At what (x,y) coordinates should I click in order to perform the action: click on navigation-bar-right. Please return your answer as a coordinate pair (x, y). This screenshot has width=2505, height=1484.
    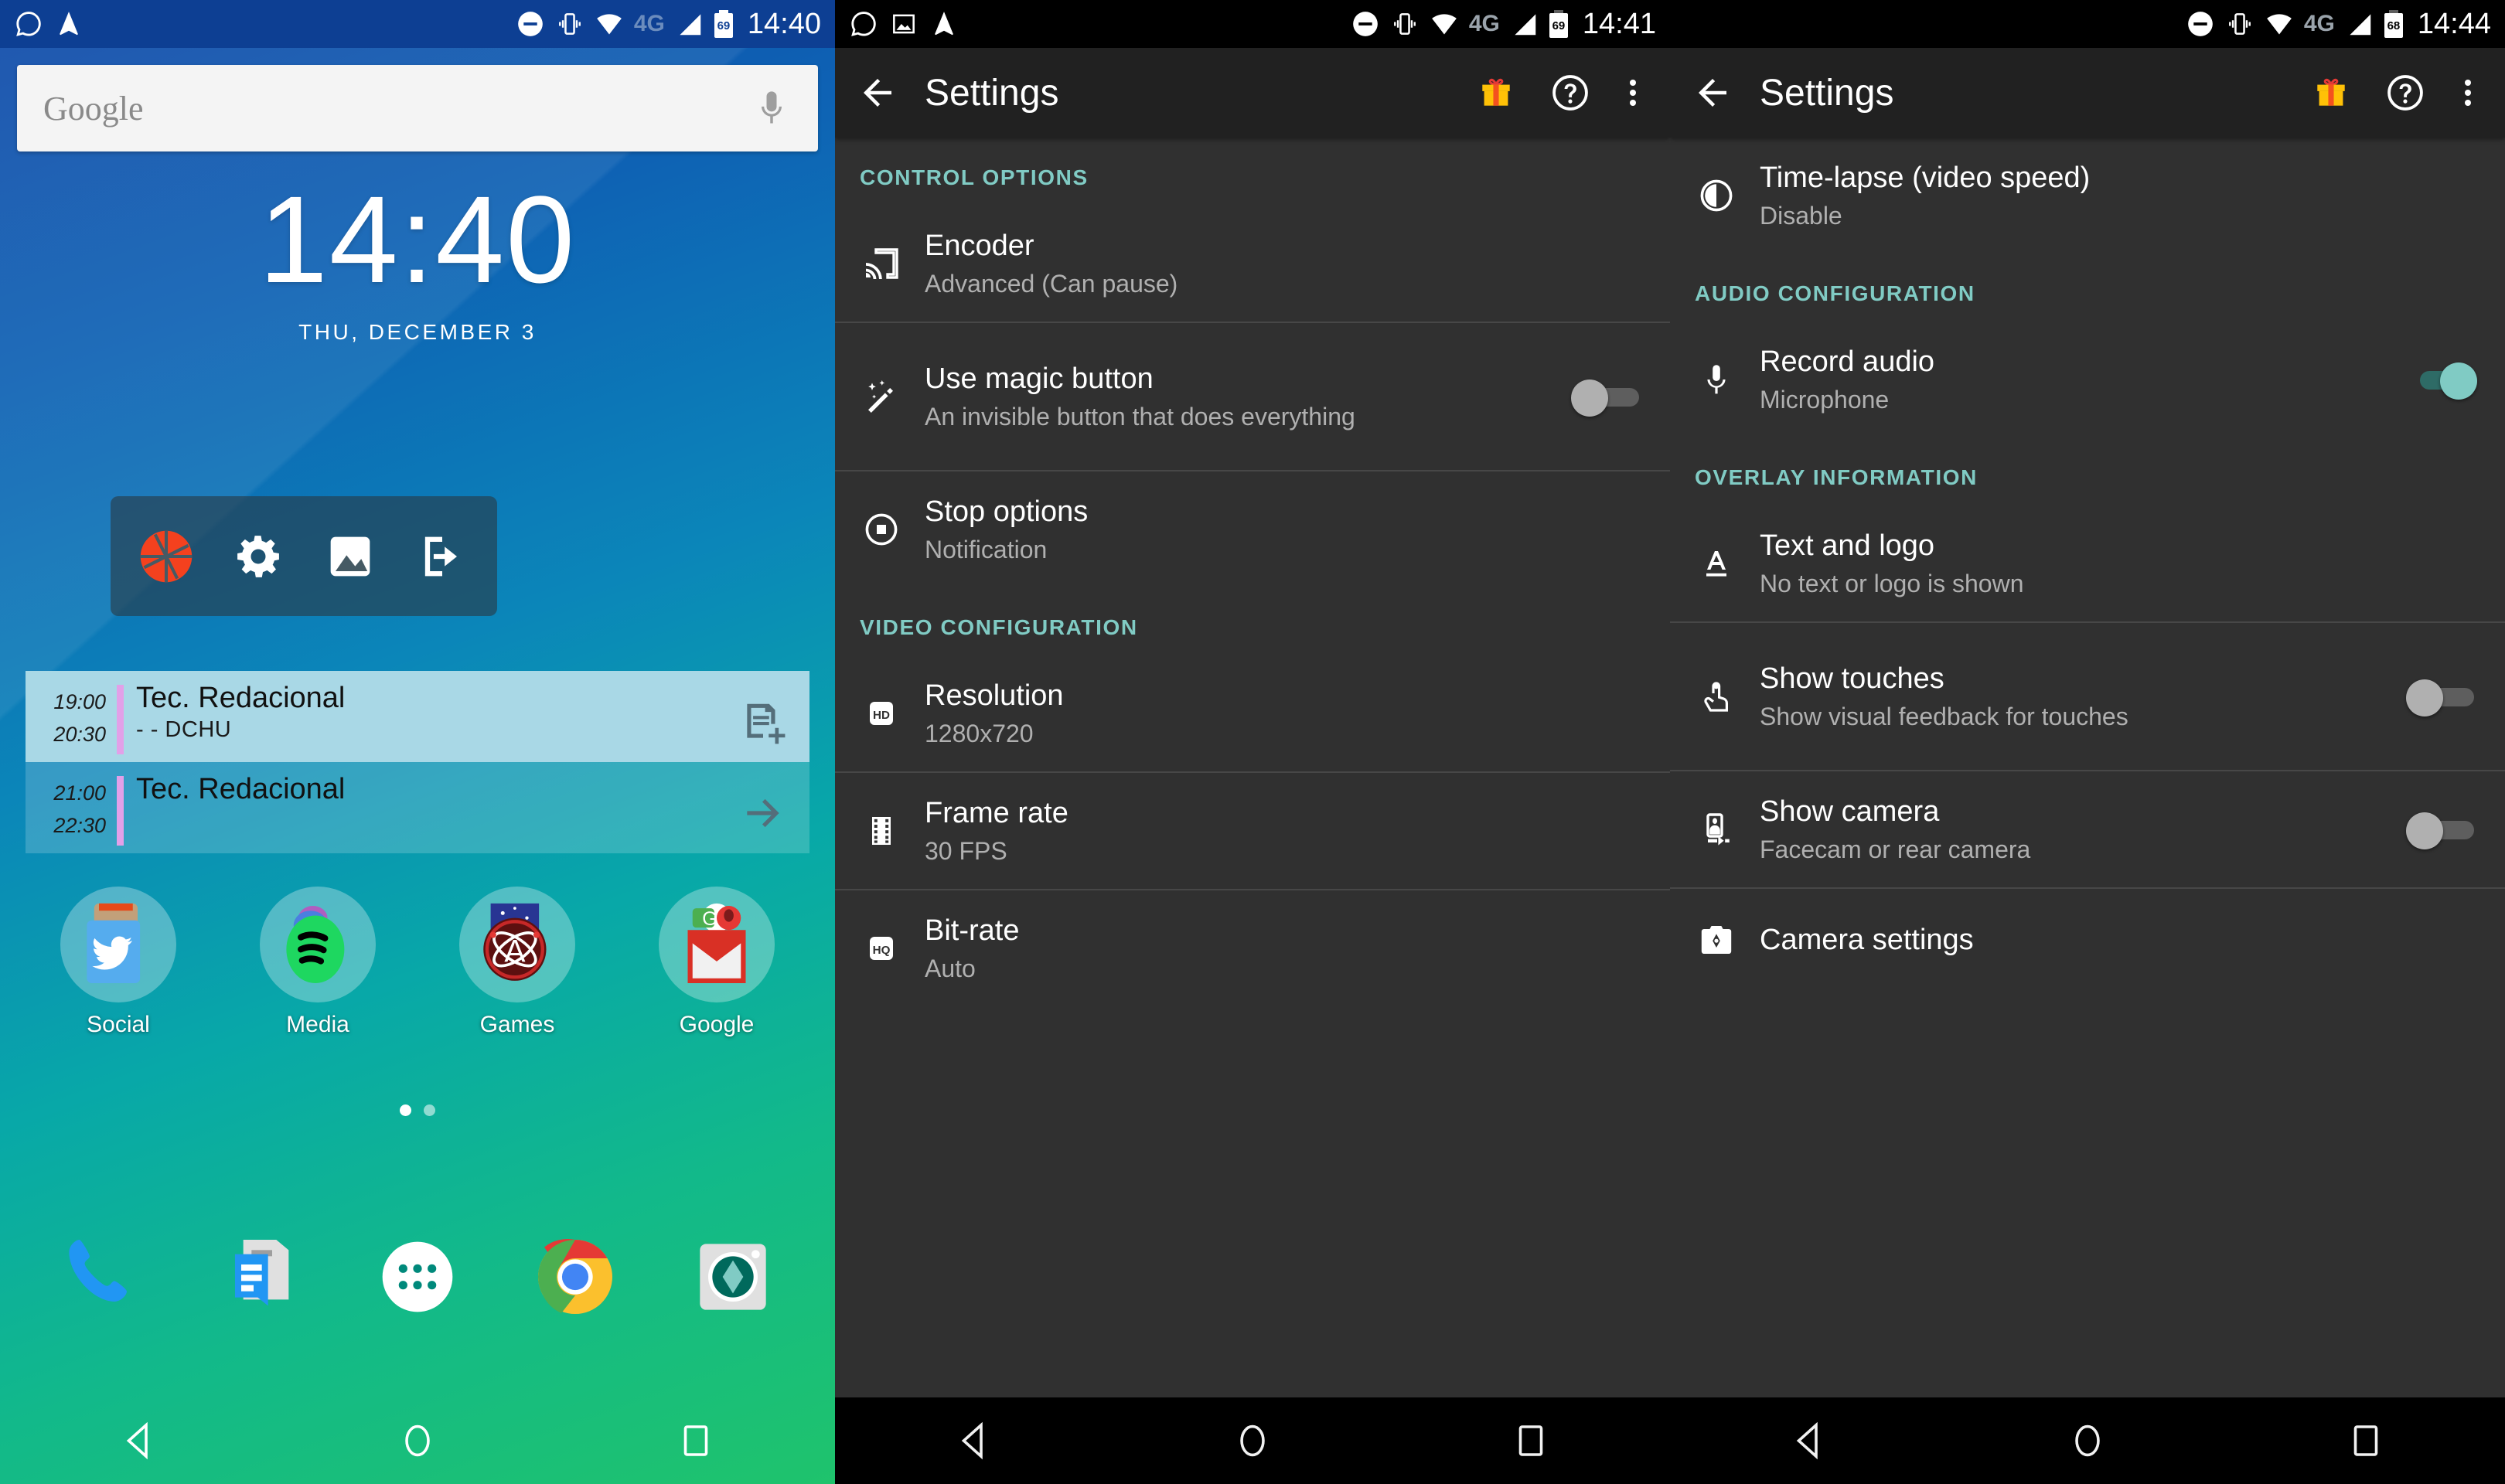
    Looking at the image, I should click on (2087, 1440).